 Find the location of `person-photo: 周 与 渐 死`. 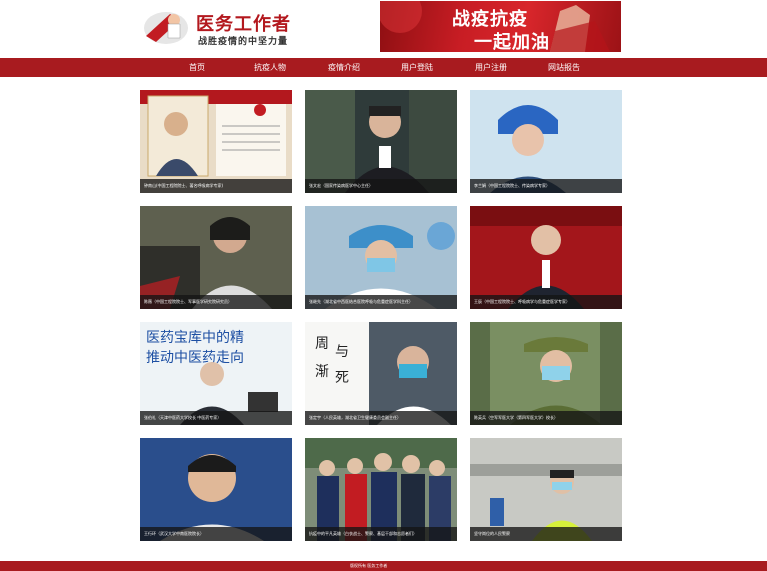

person-photo: 周 与 渐 死 is located at coordinates (381, 373).